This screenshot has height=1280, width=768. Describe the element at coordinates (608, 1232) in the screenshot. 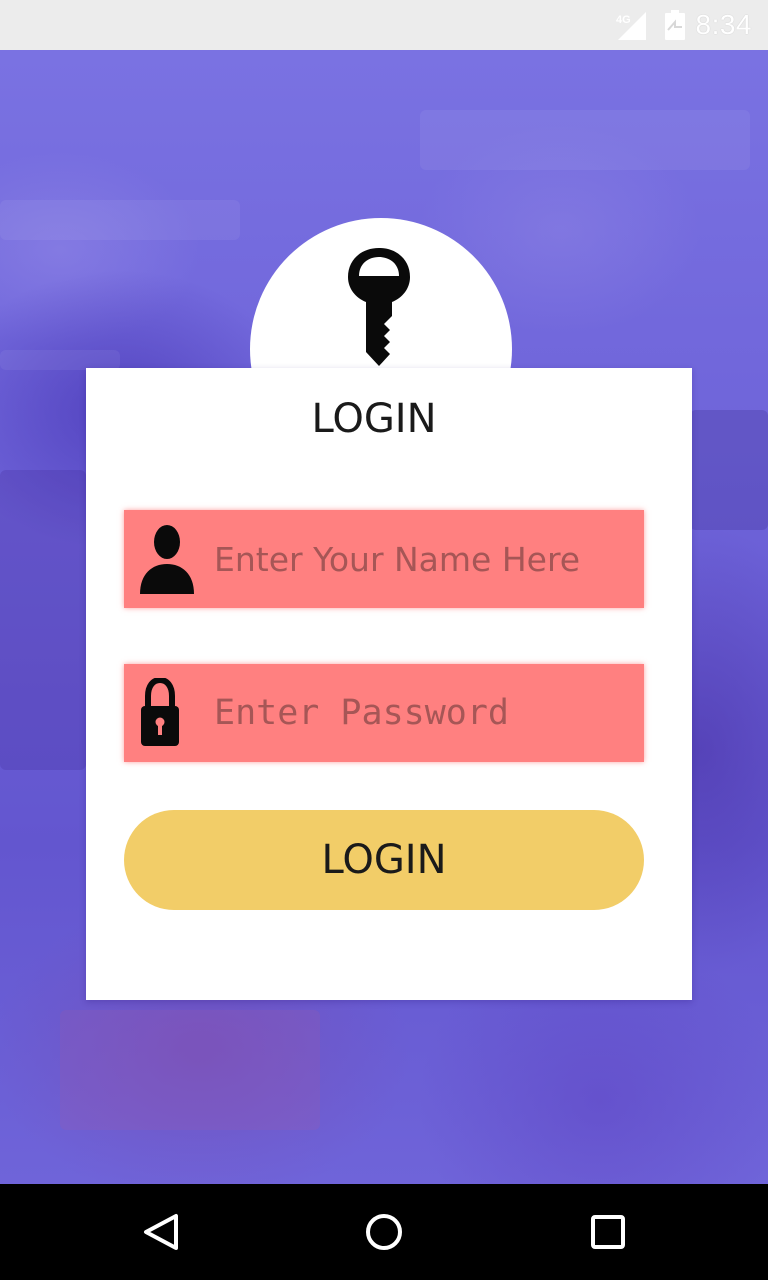

I see `recents-icon` at that location.